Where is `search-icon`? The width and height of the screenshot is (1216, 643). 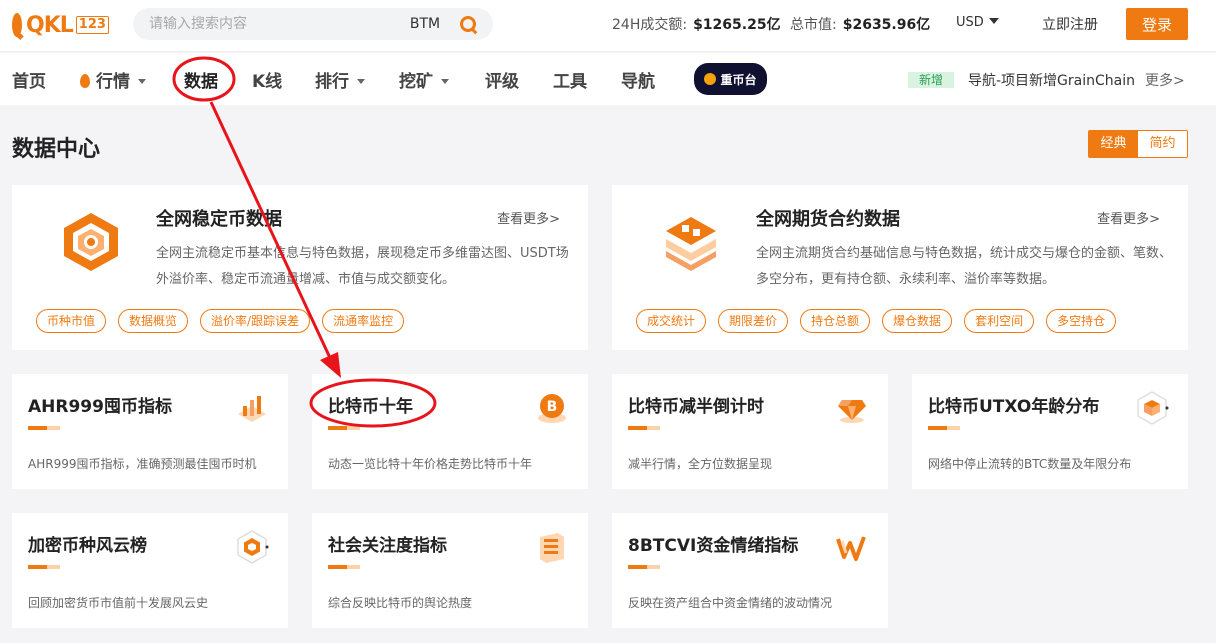 search-icon is located at coordinates (468, 24).